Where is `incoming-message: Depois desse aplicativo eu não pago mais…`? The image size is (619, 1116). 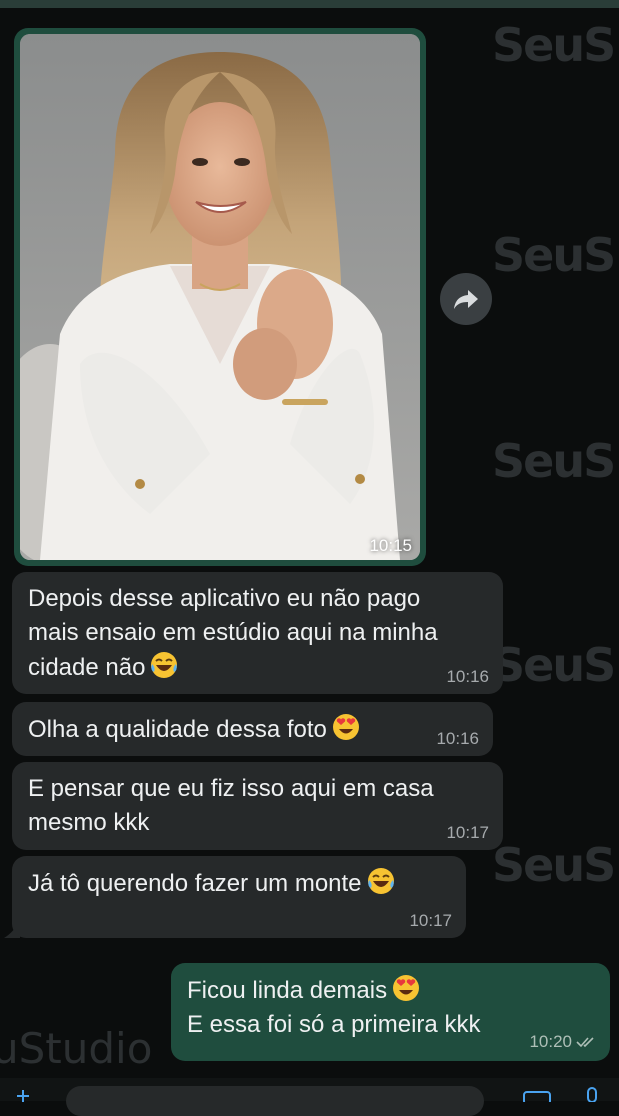 incoming-message: Depois desse aplicativo eu não pago mais… is located at coordinates (257, 633).